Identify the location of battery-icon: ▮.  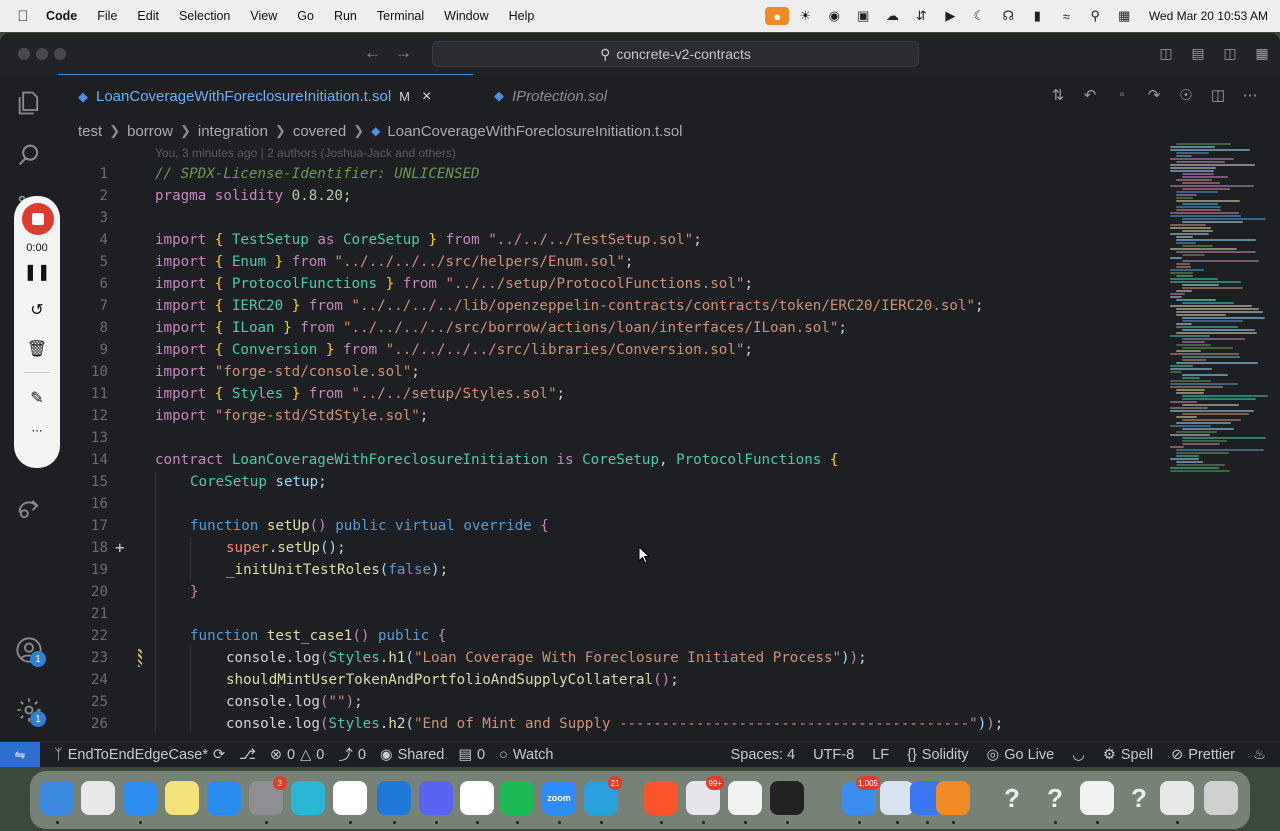
(1037, 16).